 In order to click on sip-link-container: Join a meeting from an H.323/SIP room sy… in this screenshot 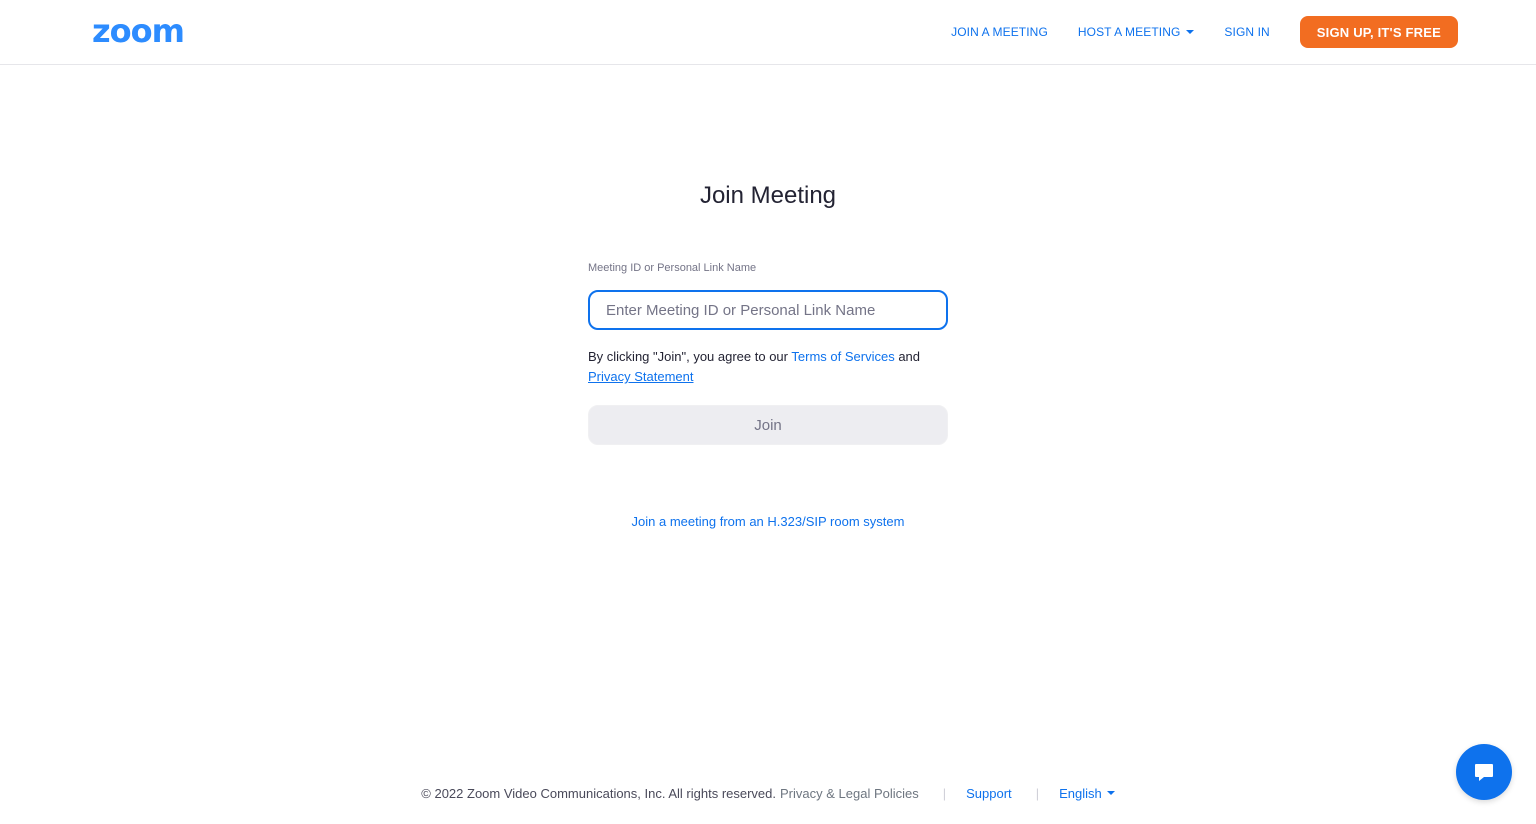, I will do `click(768, 521)`.